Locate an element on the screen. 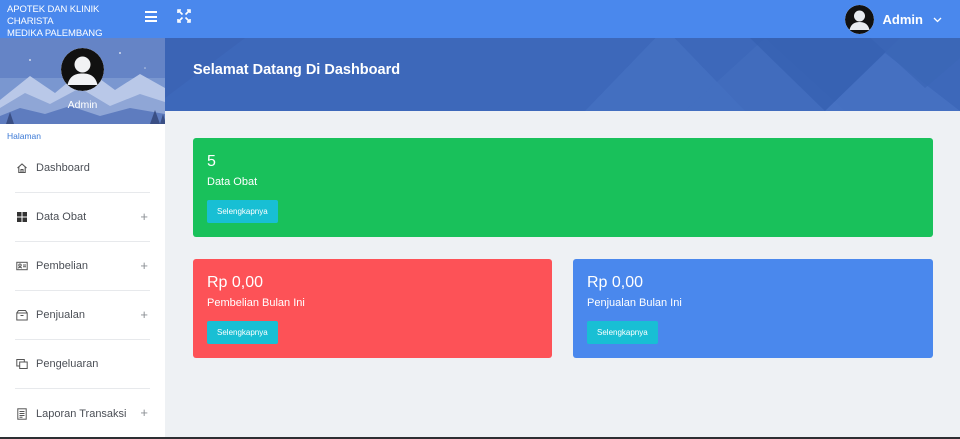  fullscreen-icon is located at coordinates (184, 16).